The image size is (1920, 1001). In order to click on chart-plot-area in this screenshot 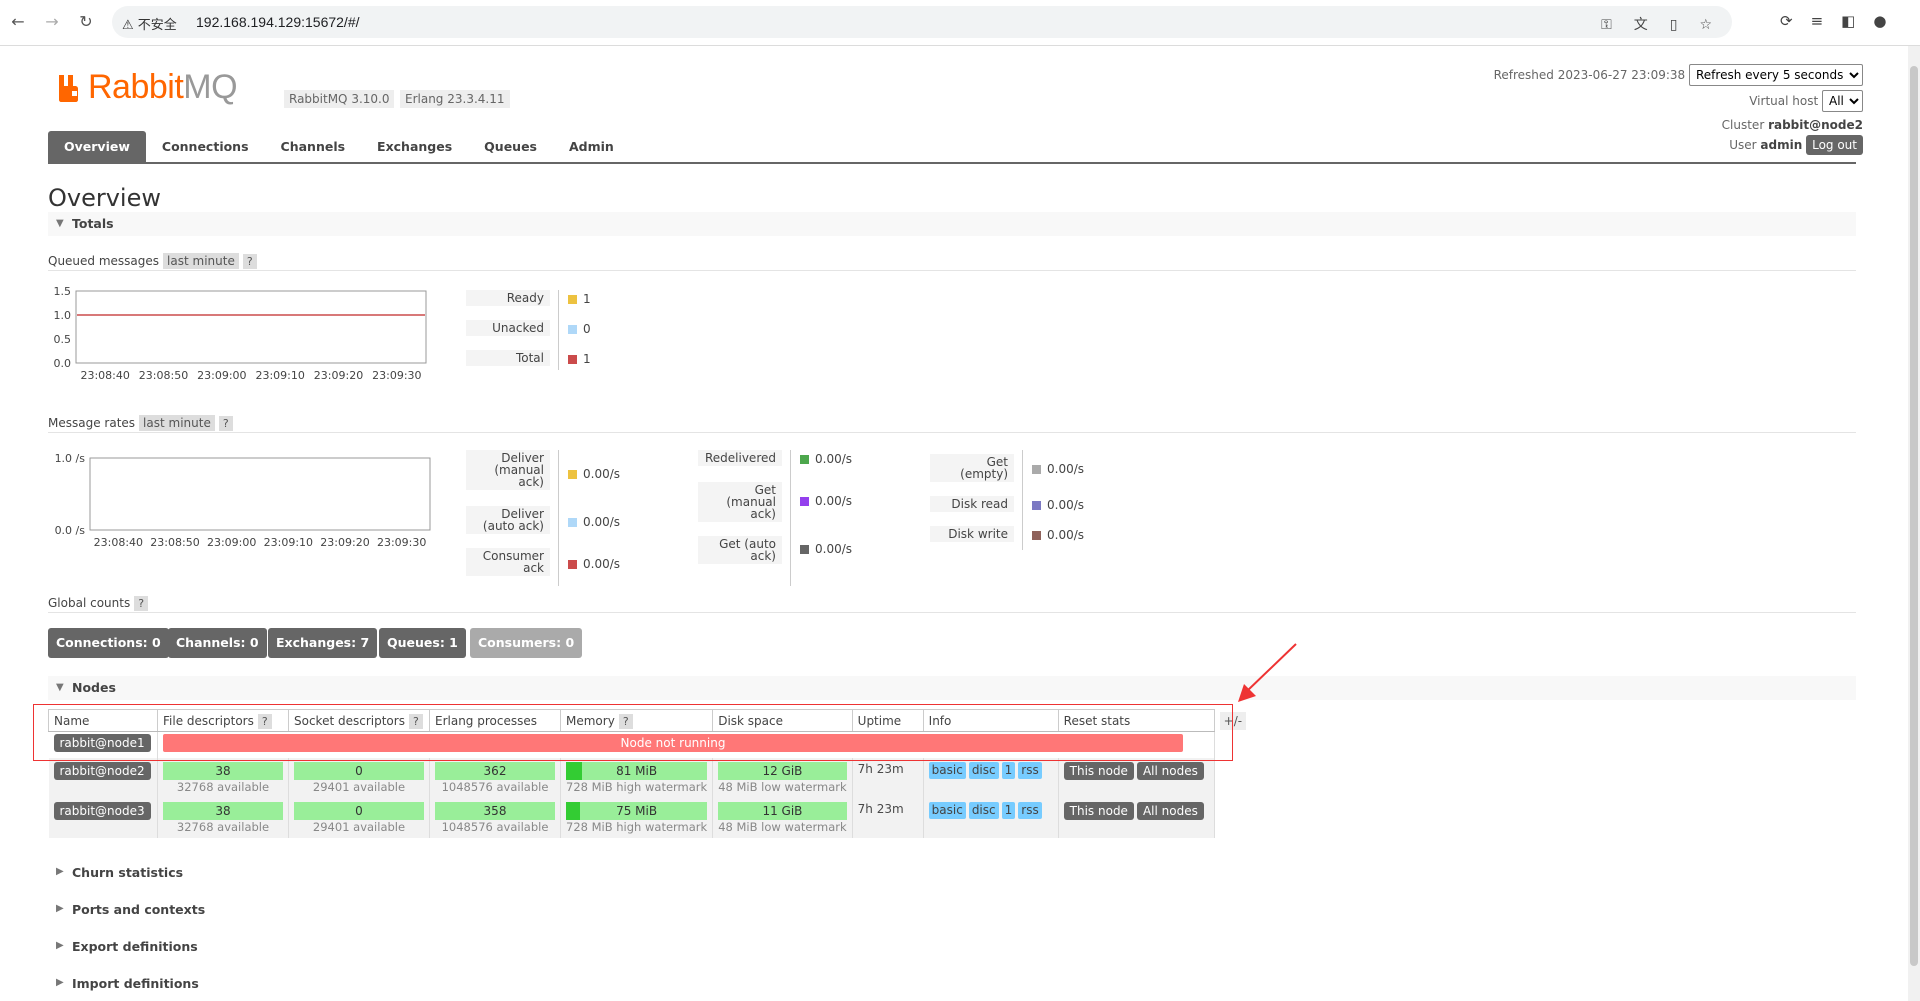, I will do `click(251, 327)`.